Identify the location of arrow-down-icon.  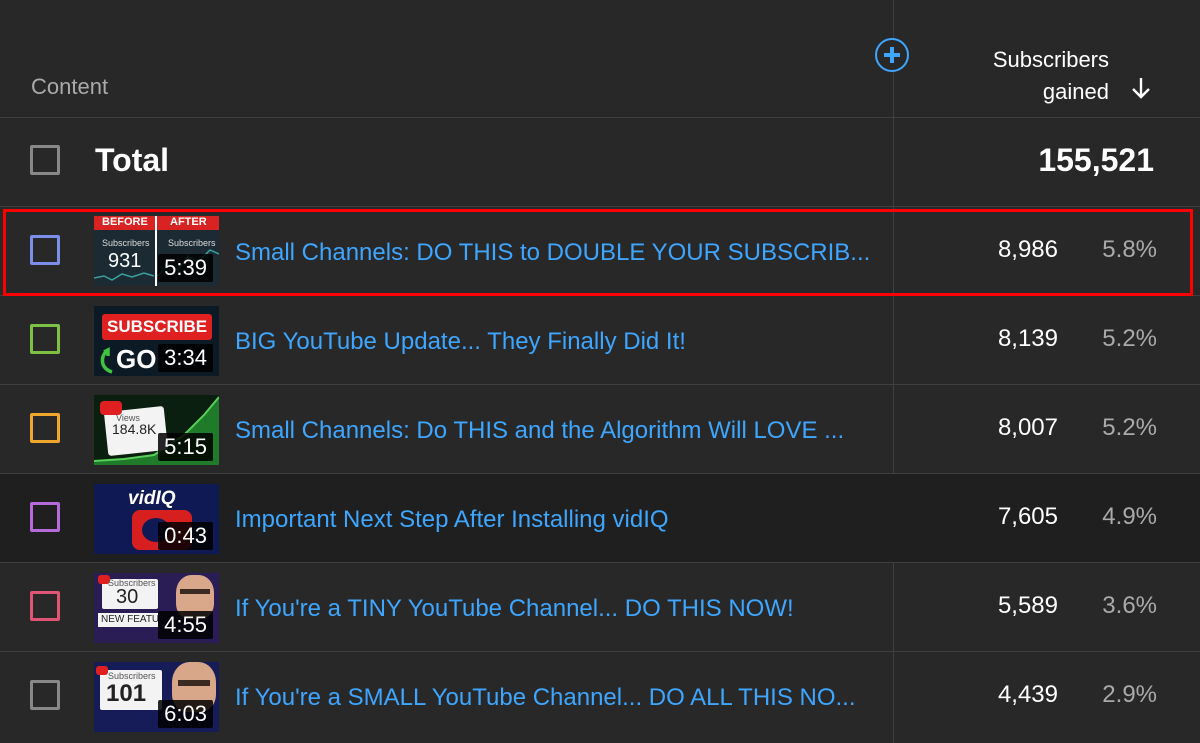
(1141, 88).